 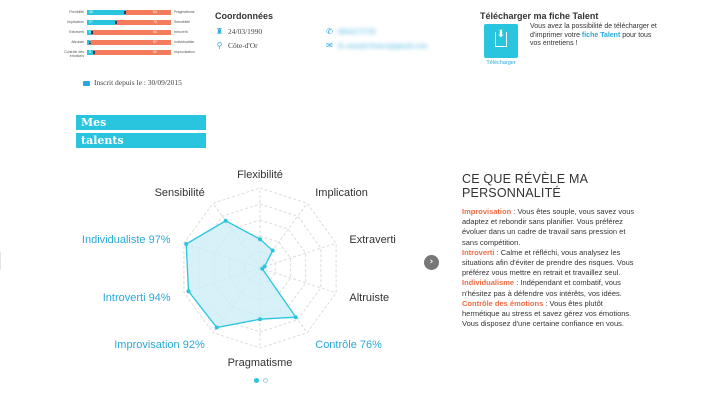 I want to click on section-title-line-1: Mes, so click(x=141, y=122).